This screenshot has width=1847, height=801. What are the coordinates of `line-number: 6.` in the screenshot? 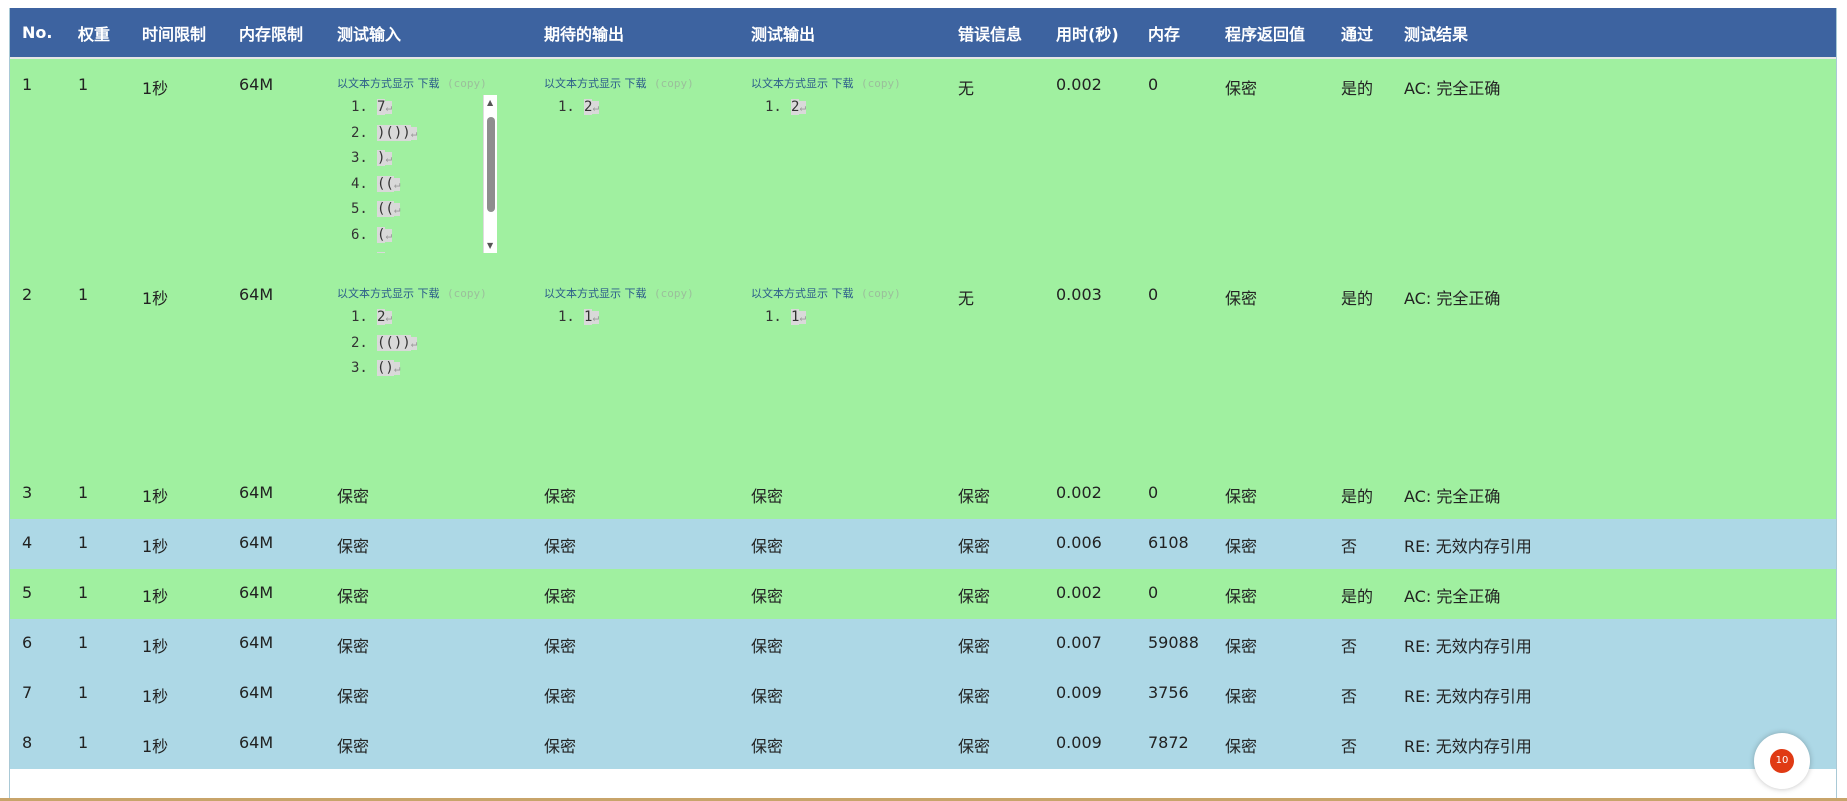 It's located at (359, 234).